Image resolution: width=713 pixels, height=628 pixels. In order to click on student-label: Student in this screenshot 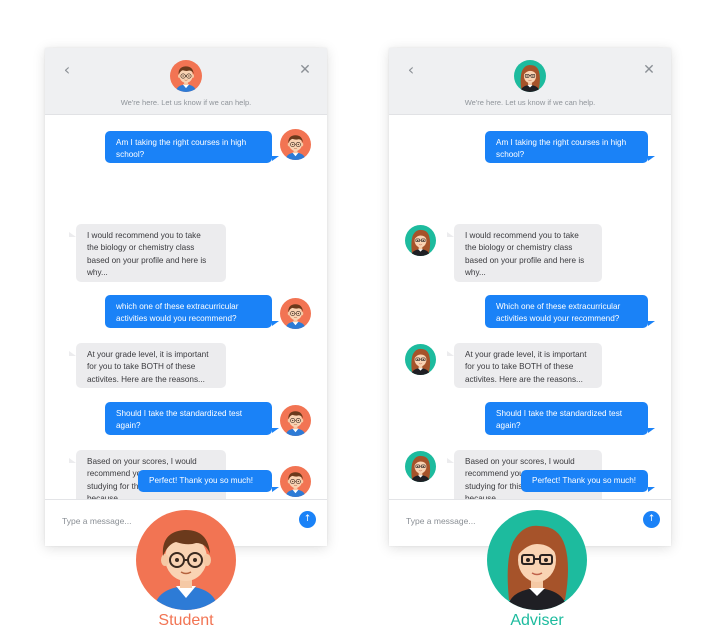, I will do `click(186, 620)`.